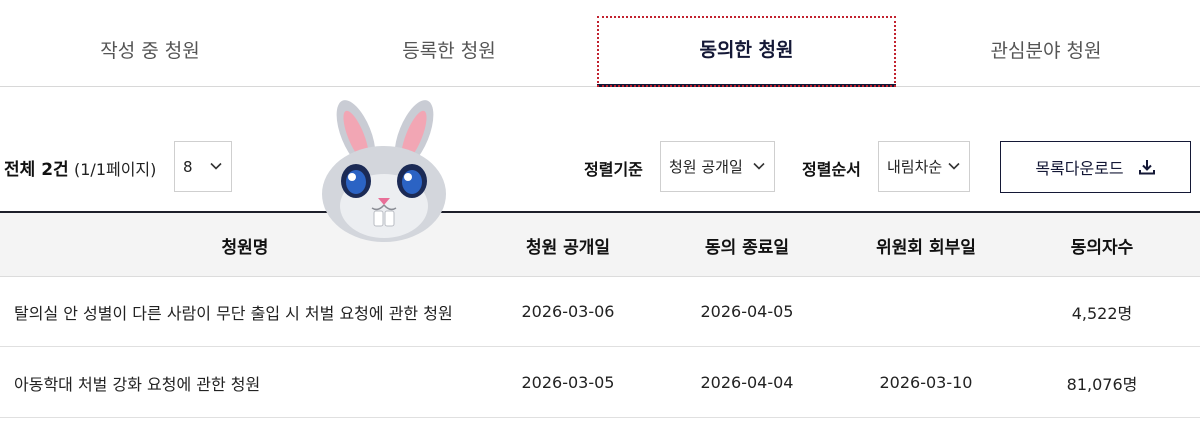 Image resolution: width=1200 pixels, height=434 pixels. I want to click on tab-label: 동의한 청원, so click(746, 49).